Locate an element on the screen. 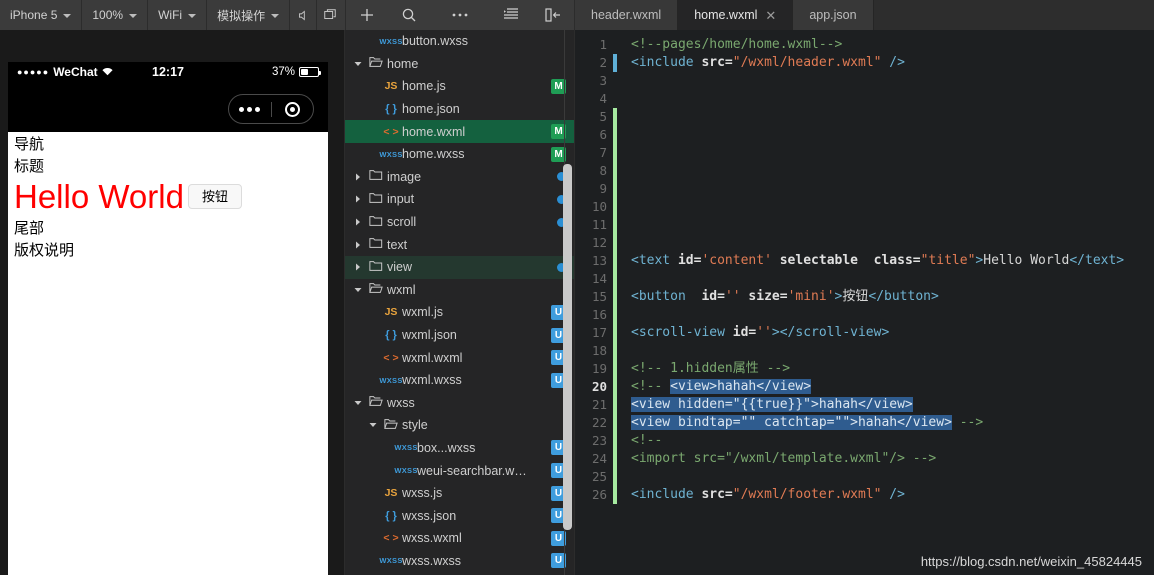 Image resolution: width=1154 pixels, height=575 pixels. tab-app-json: app.json is located at coordinates (833, 15).